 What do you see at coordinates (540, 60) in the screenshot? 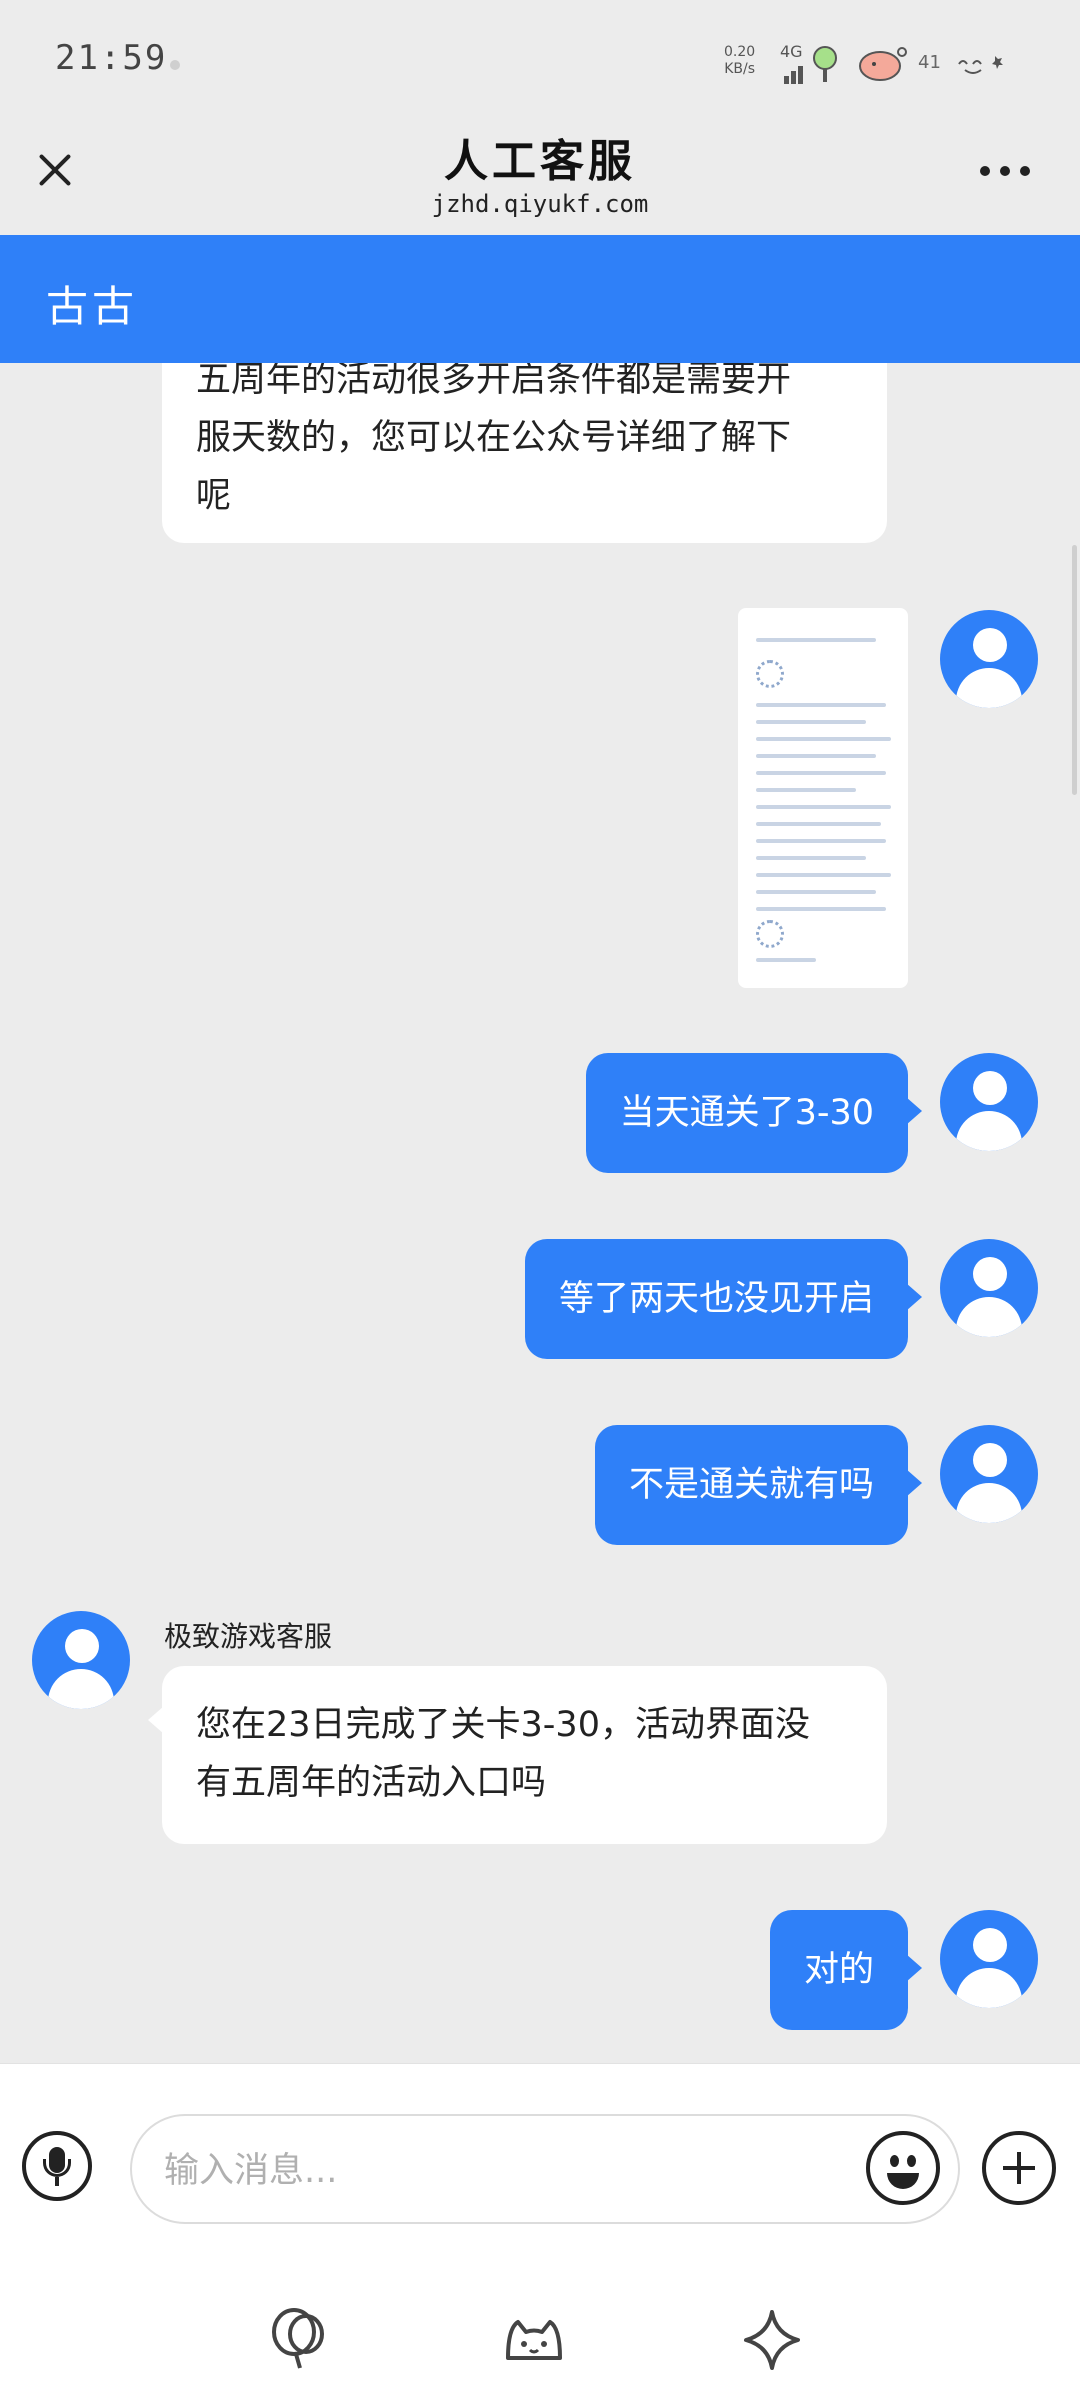
I see `status-bar: 21:59 0.20 KB/s 4G 41` at bounding box center [540, 60].